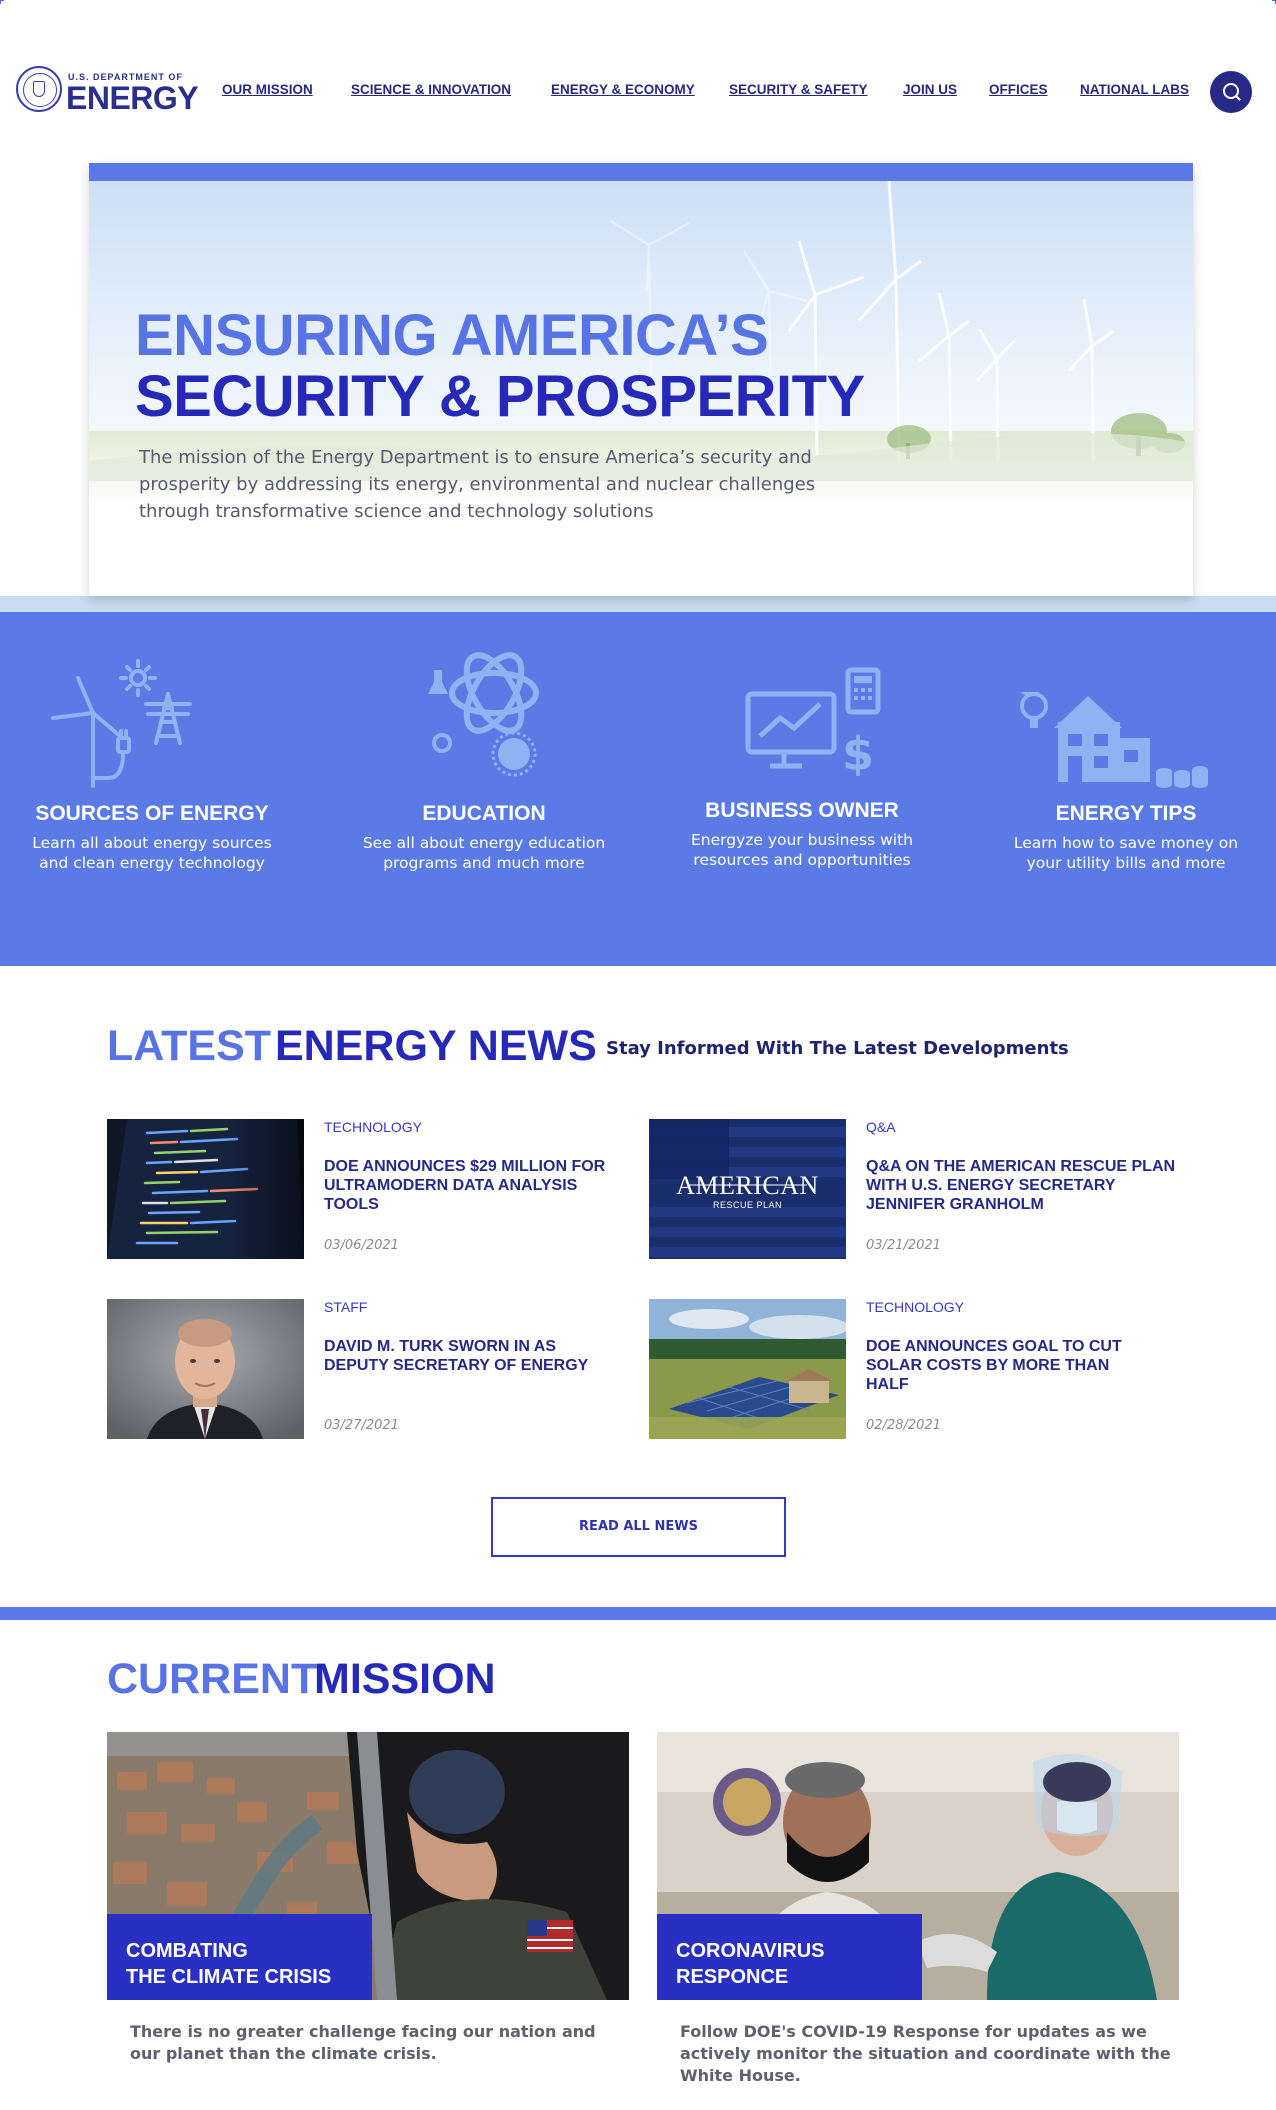 This screenshot has height=2110, width=1276. I want to click on atom-icon, so click(483, 714).